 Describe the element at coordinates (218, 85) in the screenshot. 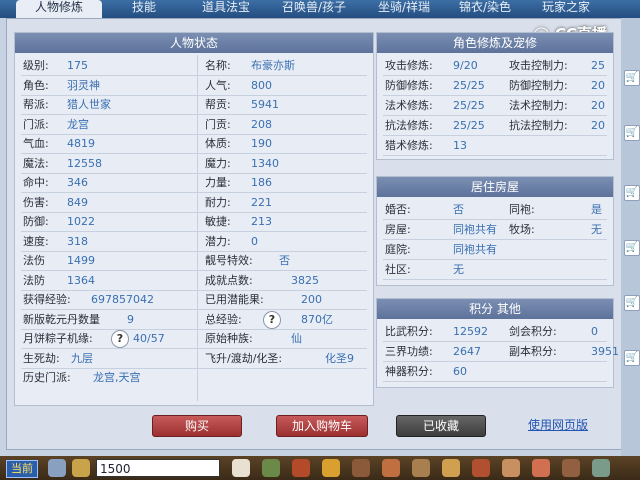

I see `status-label: 人气:` at that location.